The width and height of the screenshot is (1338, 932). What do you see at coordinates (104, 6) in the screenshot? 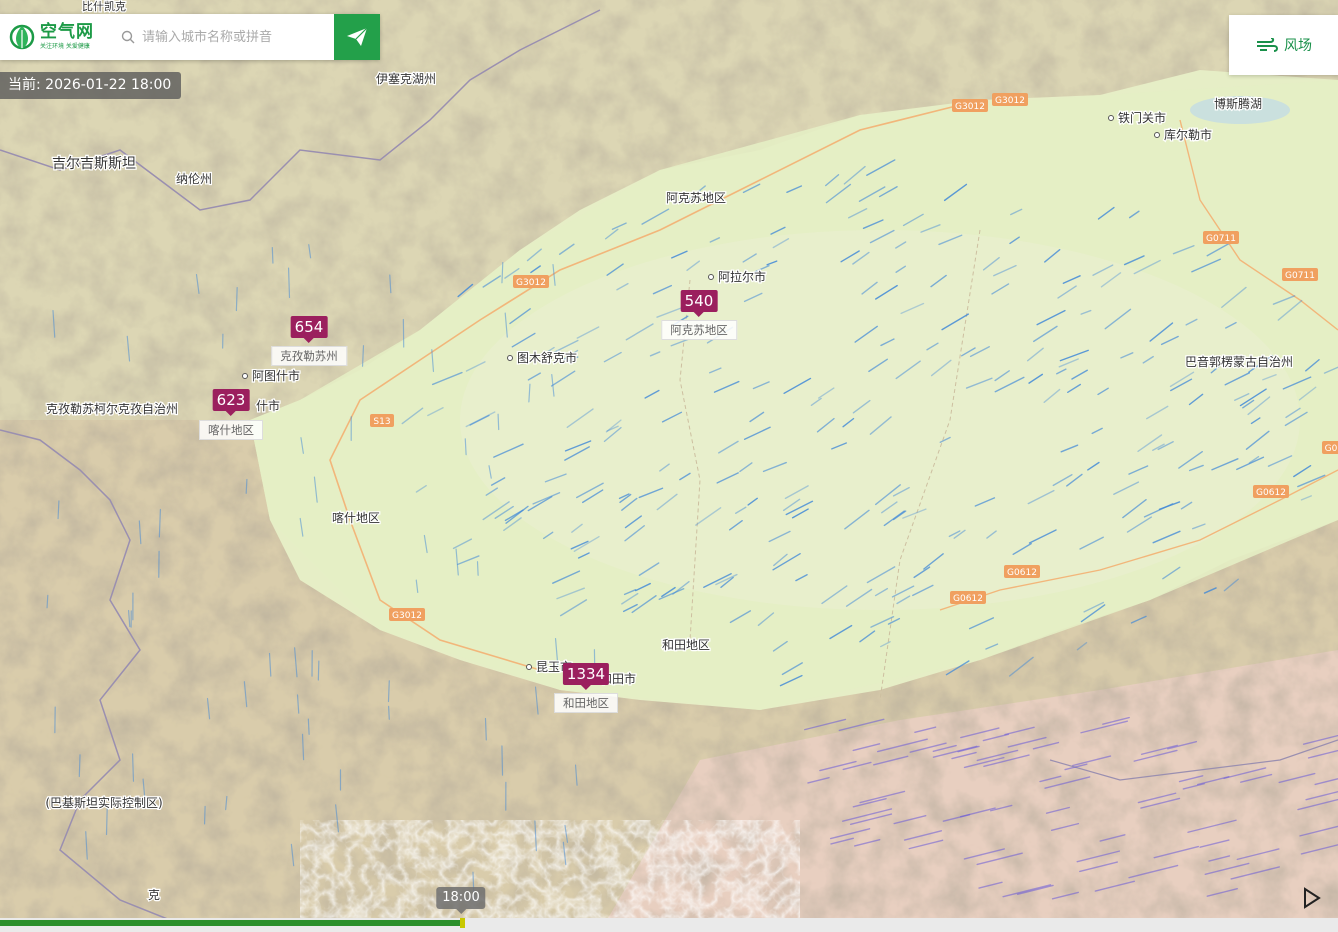
I see `place-label: 比什凯克` at bounding box center [104, 6].